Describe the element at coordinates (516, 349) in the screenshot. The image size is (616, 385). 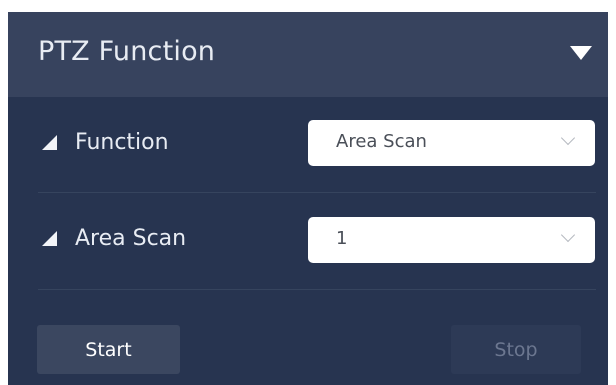
I see `stop-button: Stop` at that location.